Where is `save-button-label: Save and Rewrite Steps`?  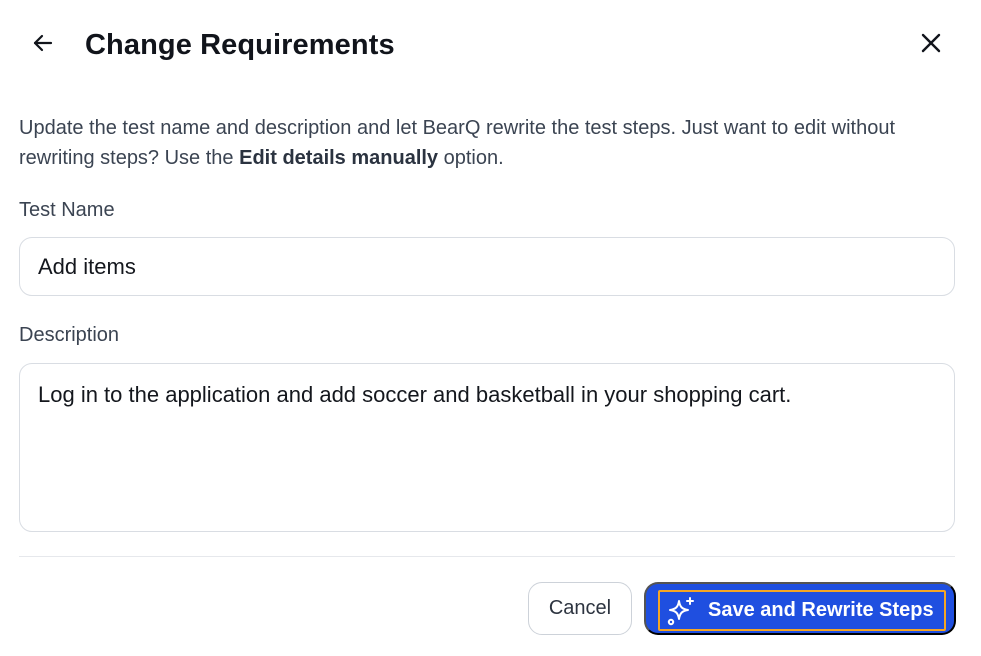
save-button-label: Save and Rewrite Steps is located at coordinates (821, 610).